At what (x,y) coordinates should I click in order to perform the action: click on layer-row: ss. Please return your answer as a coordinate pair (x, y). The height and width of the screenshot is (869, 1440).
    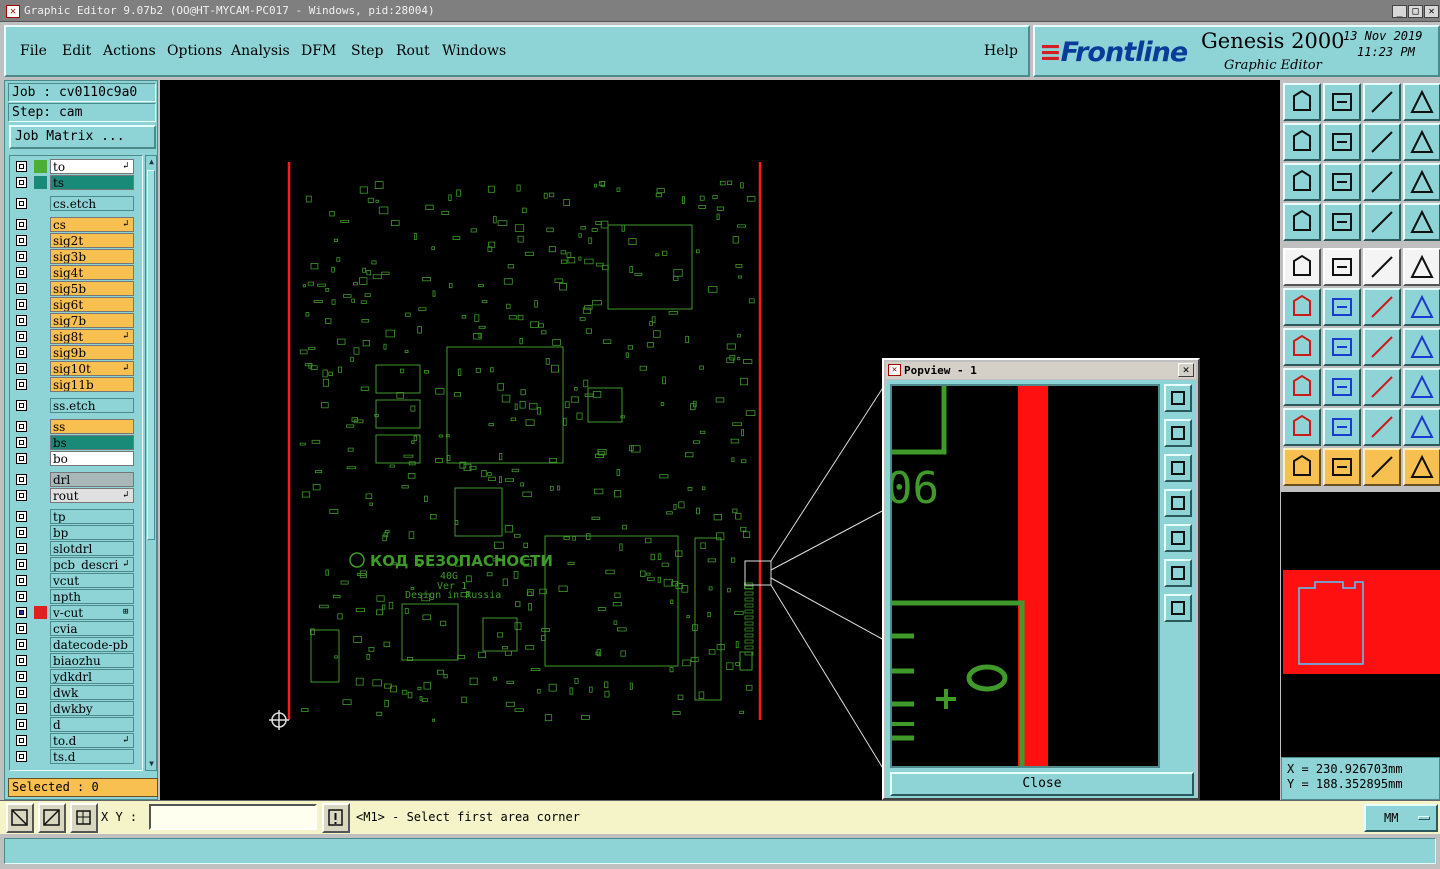
    Looking at the image, I should click on (77, 426).